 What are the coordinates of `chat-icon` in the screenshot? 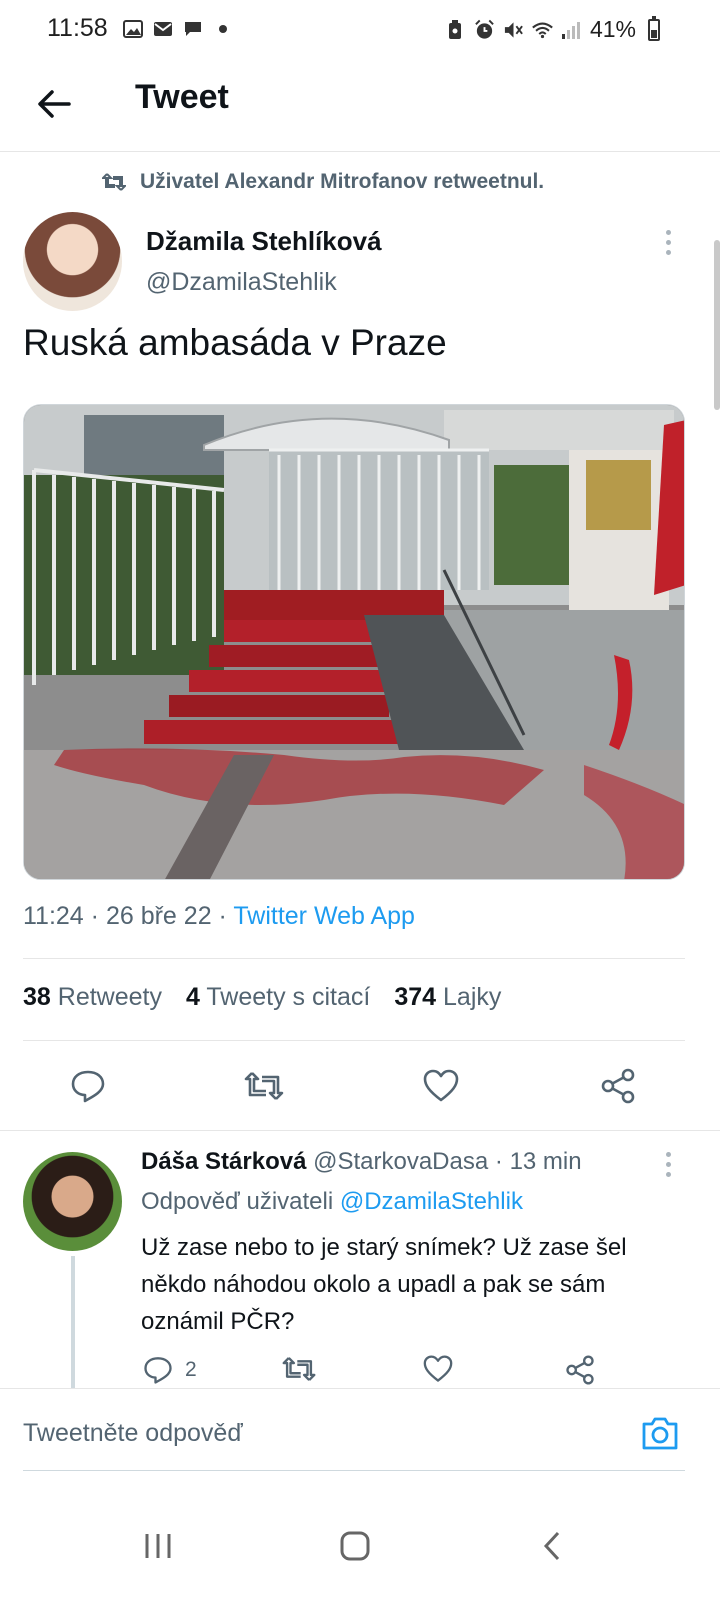 It's located at (192, 29).